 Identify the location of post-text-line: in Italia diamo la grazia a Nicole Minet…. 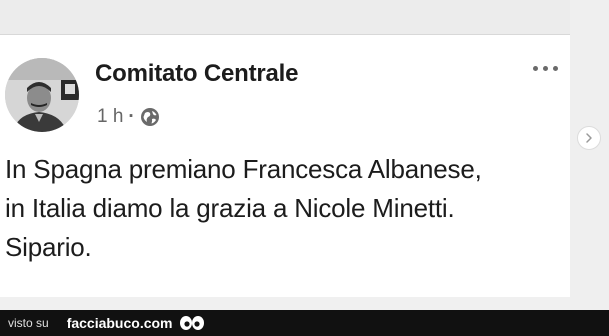
(230, 208).